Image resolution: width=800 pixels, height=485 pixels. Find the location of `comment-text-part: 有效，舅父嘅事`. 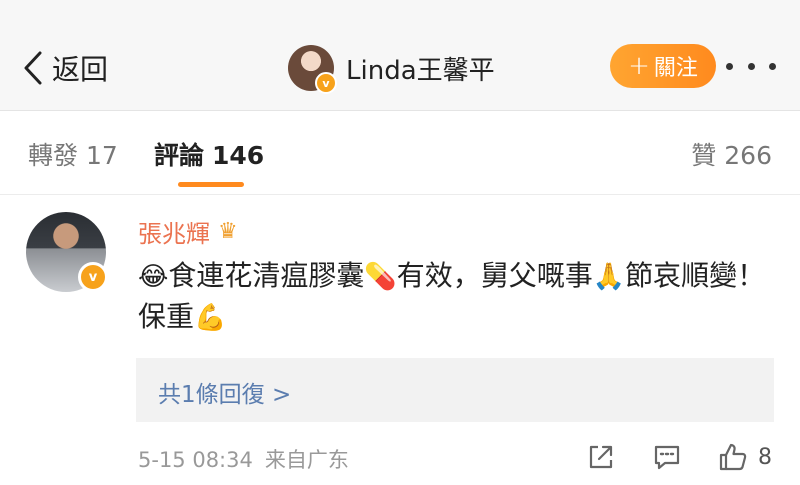

comment-text-part: 有效，舅父嘅事 is located at coordinates (494, 275).